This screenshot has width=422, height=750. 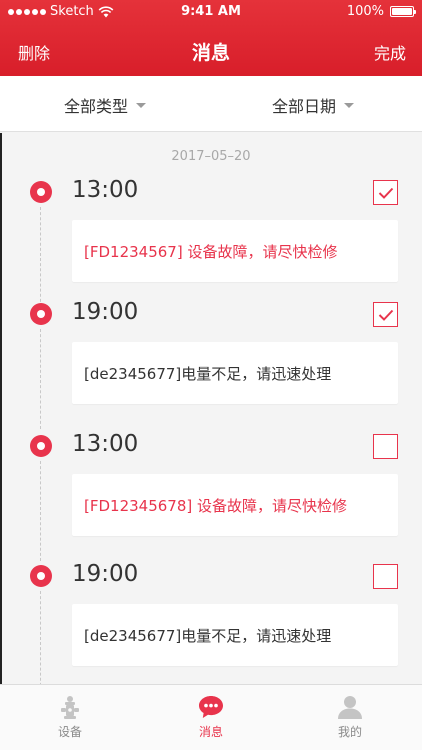 I want to click on message-card: [FD1234567] 设备故障，请尽快检修, so click(x=235, y=251).